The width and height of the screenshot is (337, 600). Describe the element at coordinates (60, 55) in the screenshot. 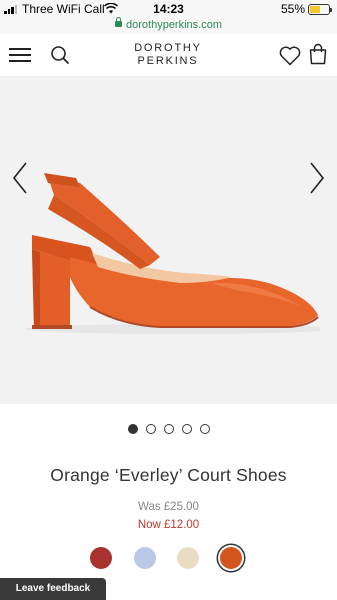

I see `search-icon` at that location.